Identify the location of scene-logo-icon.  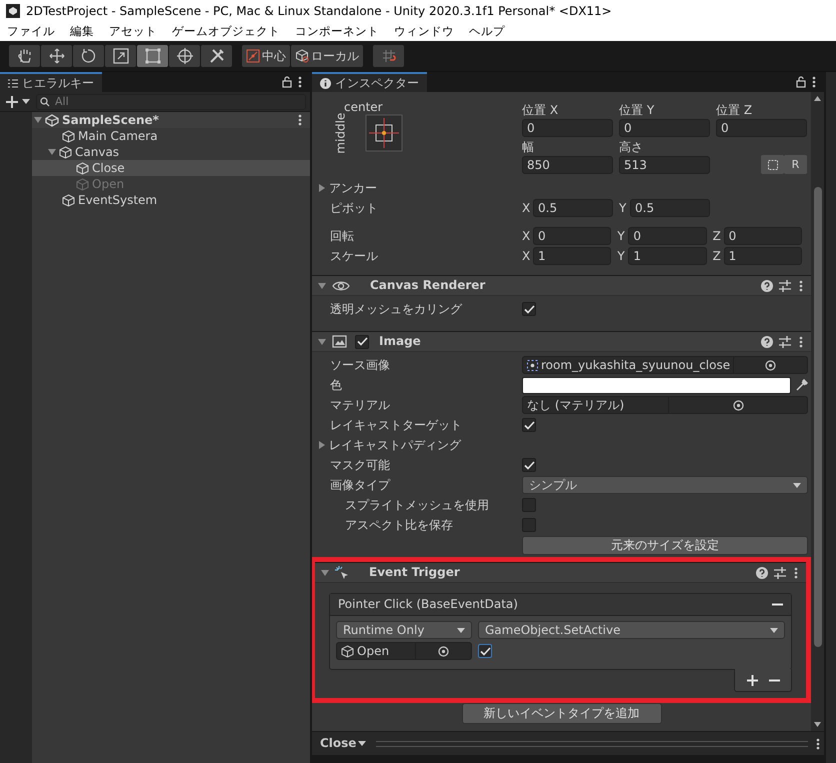
(52, 120).